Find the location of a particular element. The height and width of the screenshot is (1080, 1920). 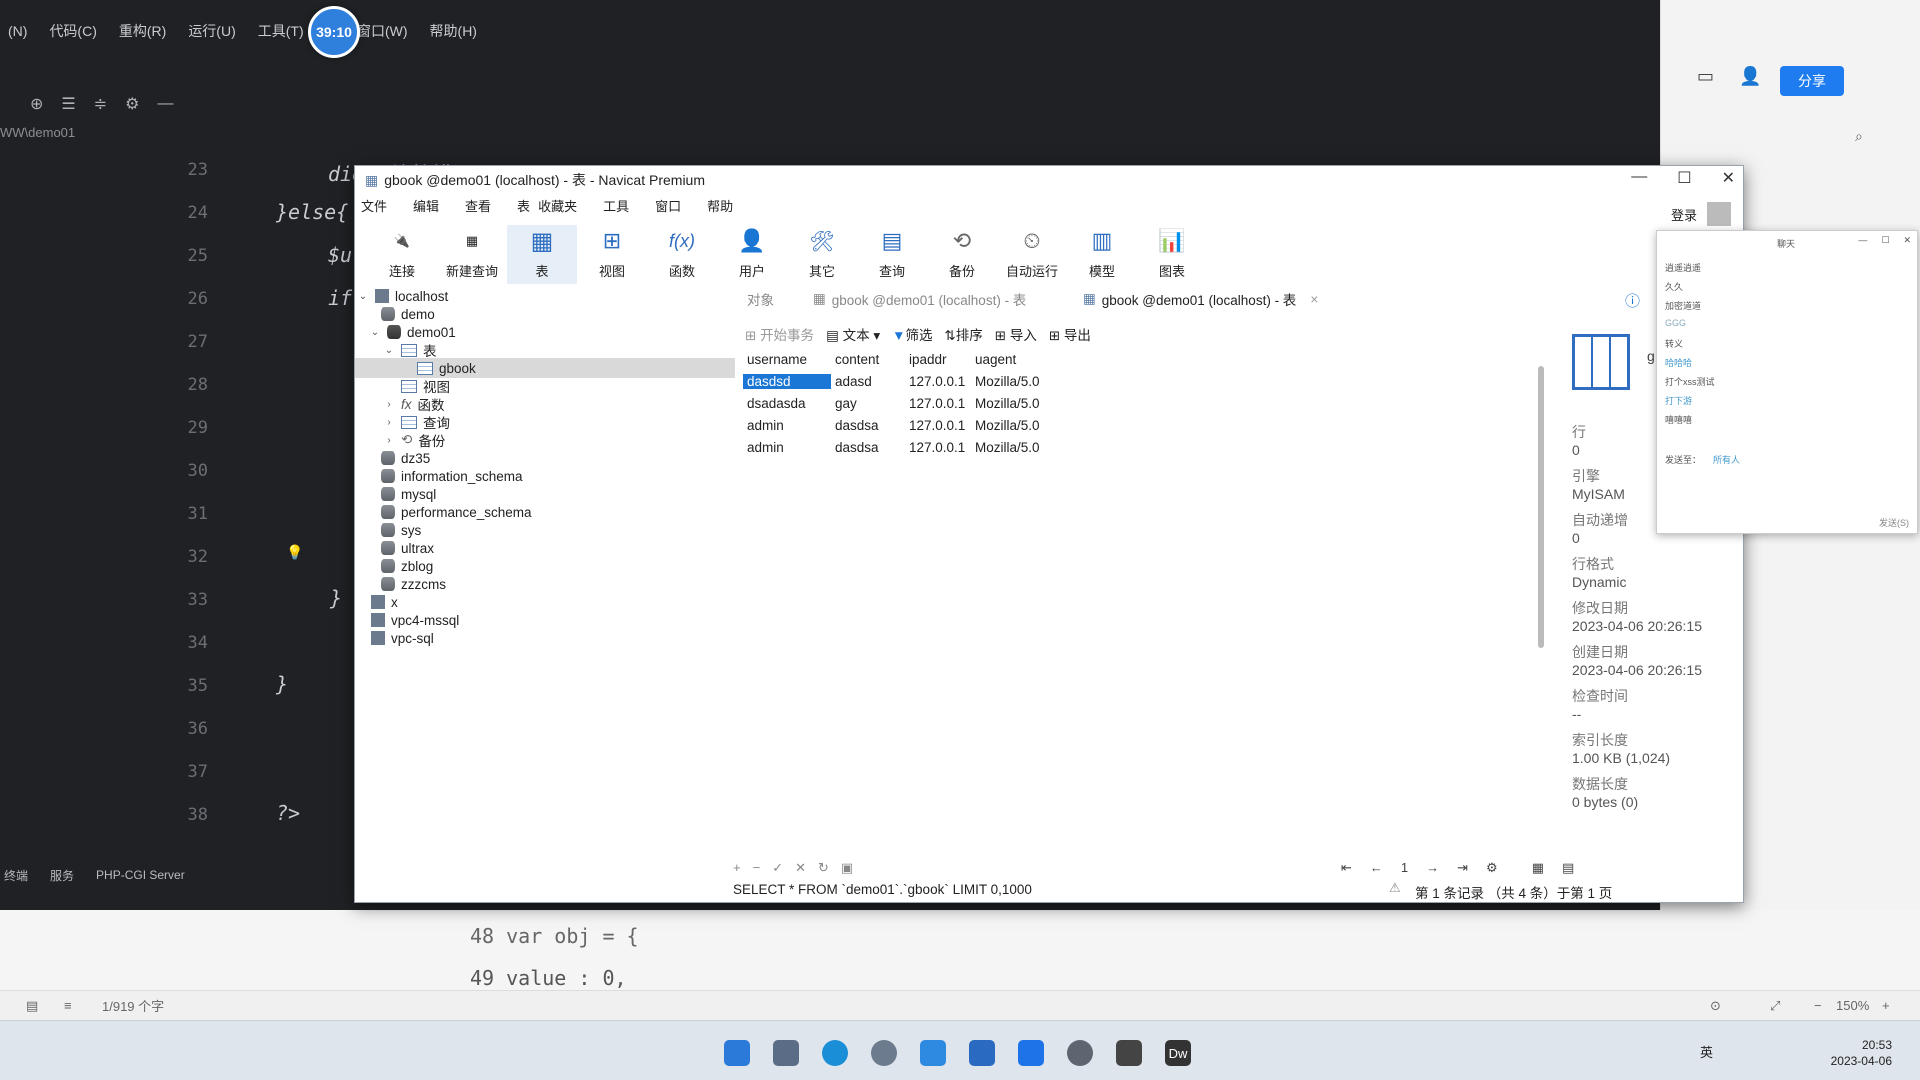

text-button: ▤ 文本 ▾ is located at coordinates (853, 334).